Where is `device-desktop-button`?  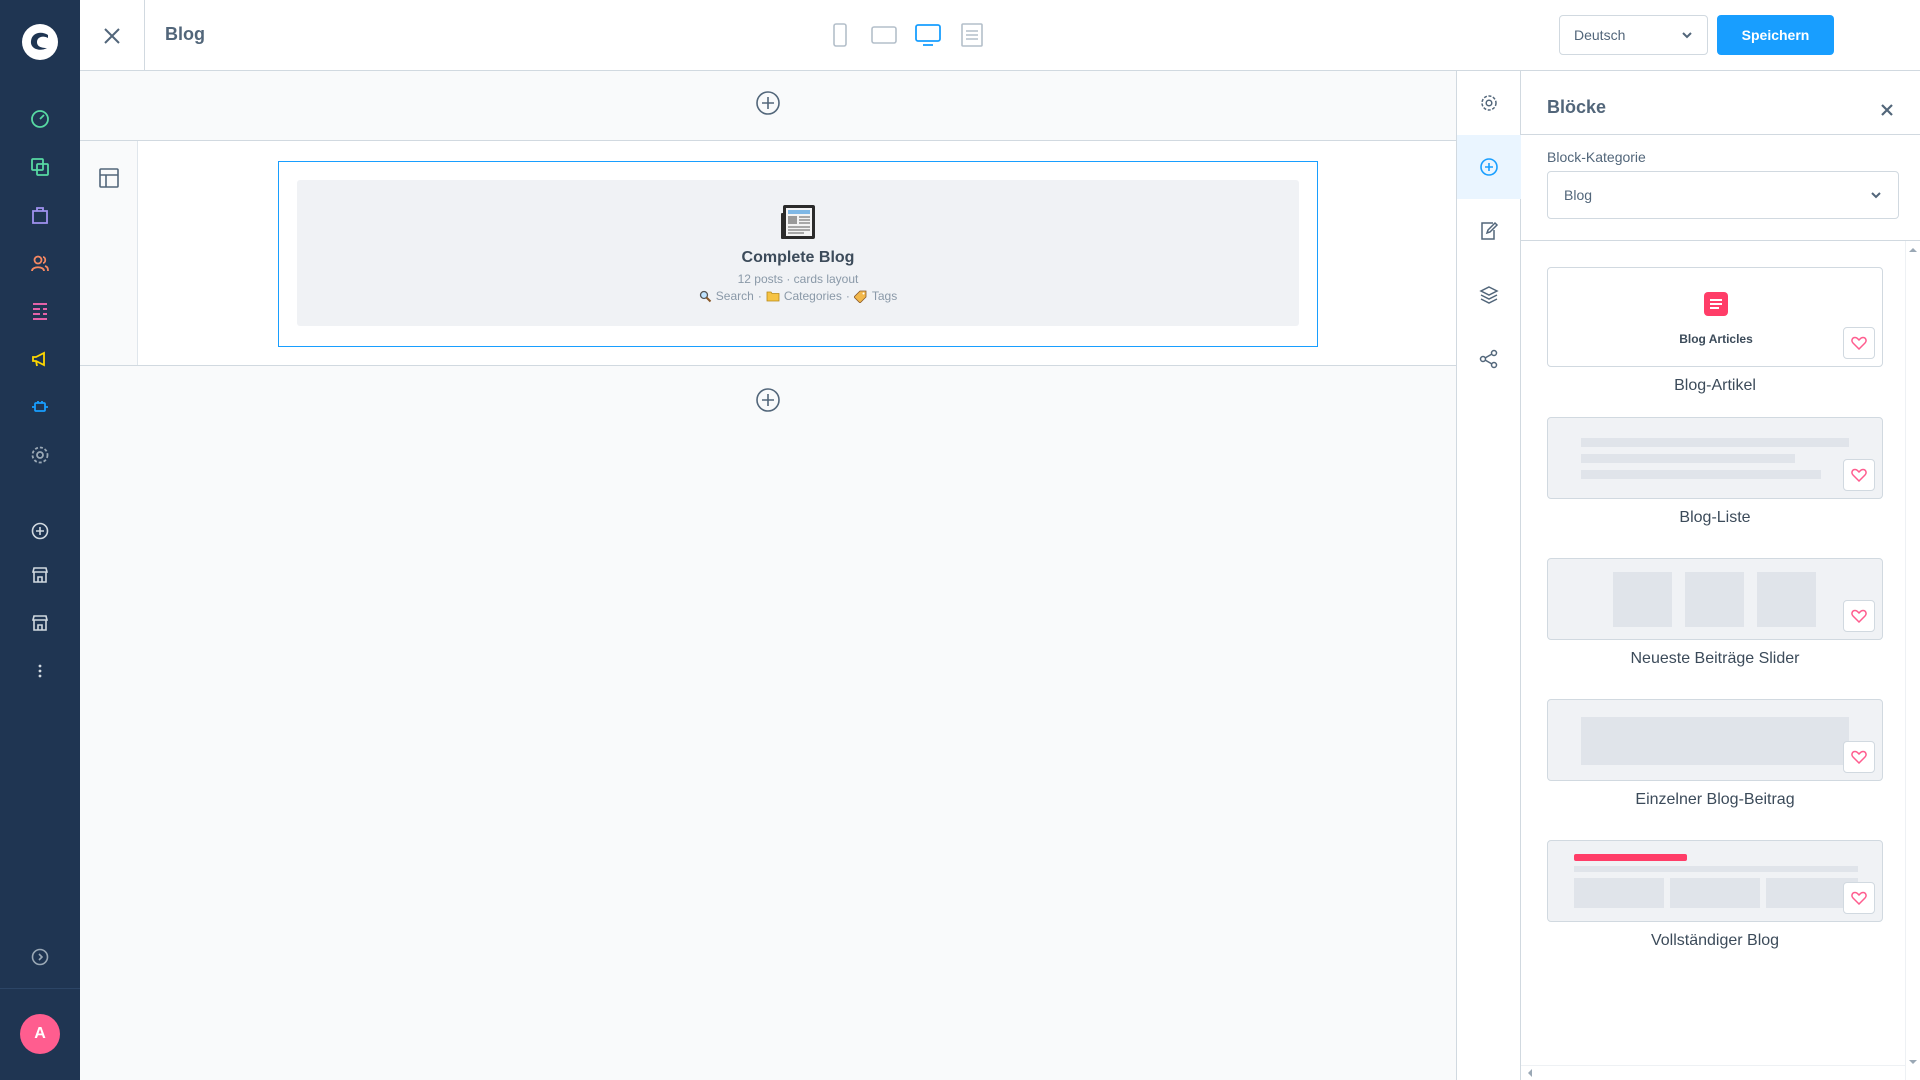 device-desktop-button is located at coordinates (928, 35).